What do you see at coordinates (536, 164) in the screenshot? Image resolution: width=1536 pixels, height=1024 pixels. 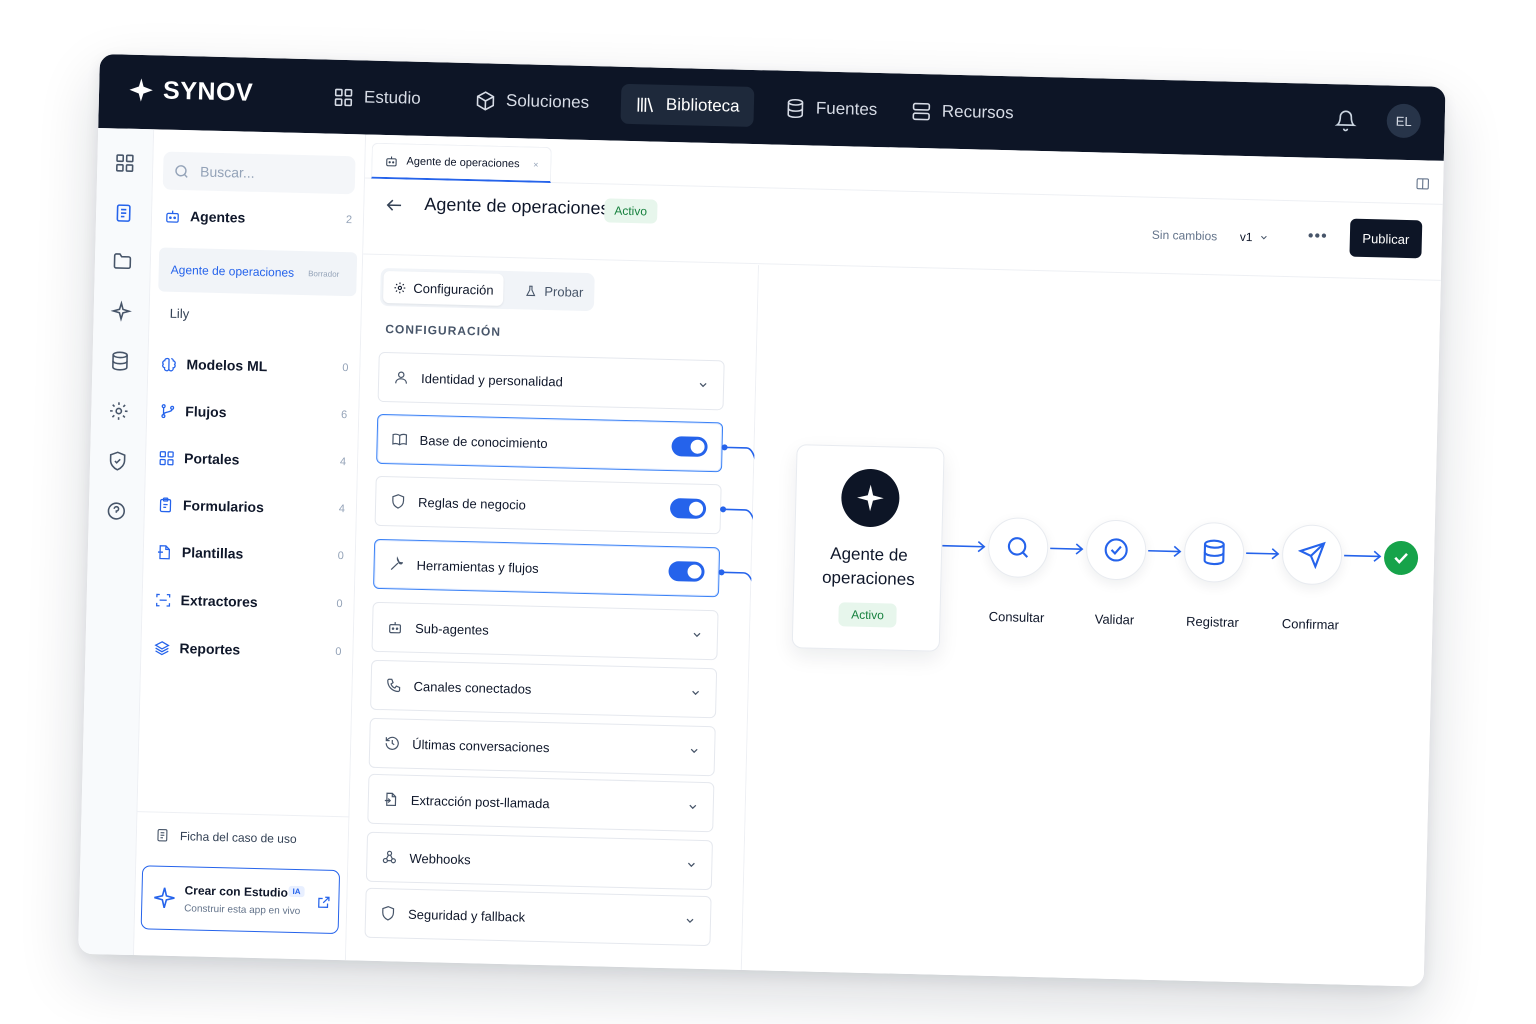 I see `close-icon: ×` at bounding box center [536, 164].